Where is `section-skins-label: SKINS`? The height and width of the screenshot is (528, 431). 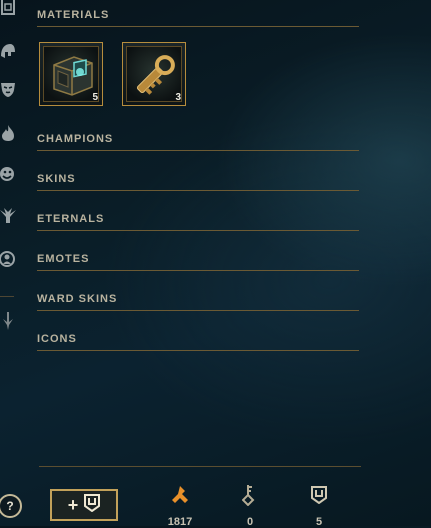 section-skins-label: SKINS is located at coordinates (56, 179).